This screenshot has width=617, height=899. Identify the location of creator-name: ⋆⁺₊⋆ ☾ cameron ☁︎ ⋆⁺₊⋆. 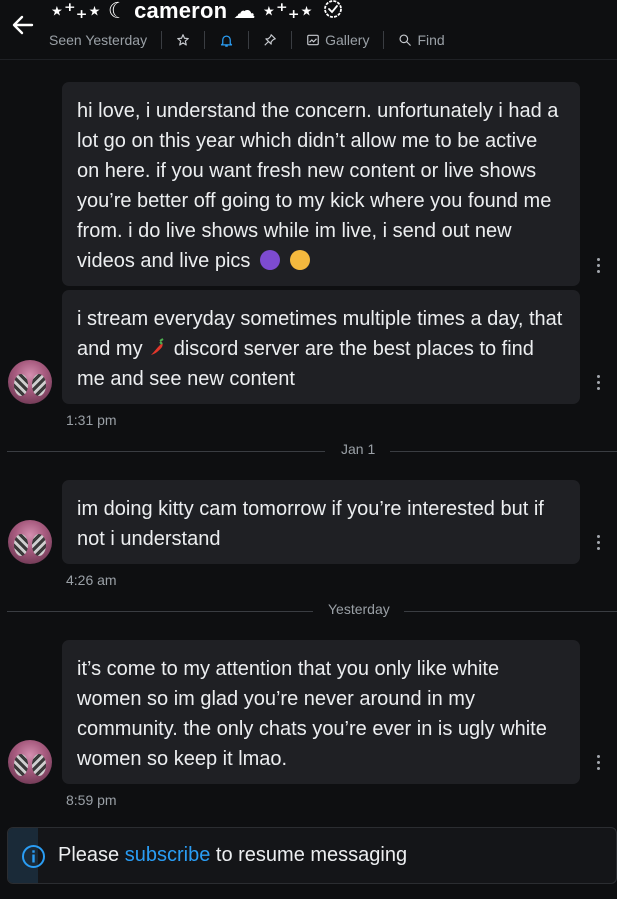
(182, 11).